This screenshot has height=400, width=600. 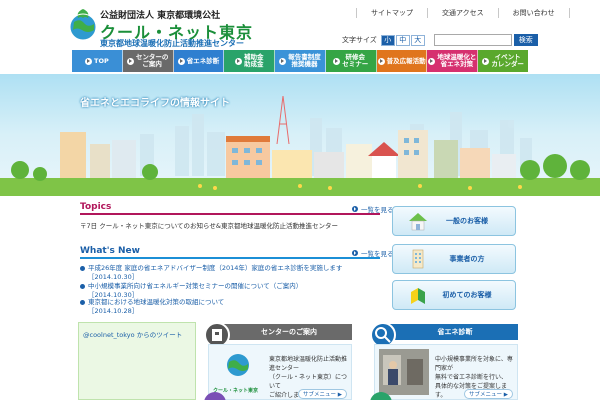 I want to click on nav-pr-activities: 普及広報活動, so click(x=402, y=61).